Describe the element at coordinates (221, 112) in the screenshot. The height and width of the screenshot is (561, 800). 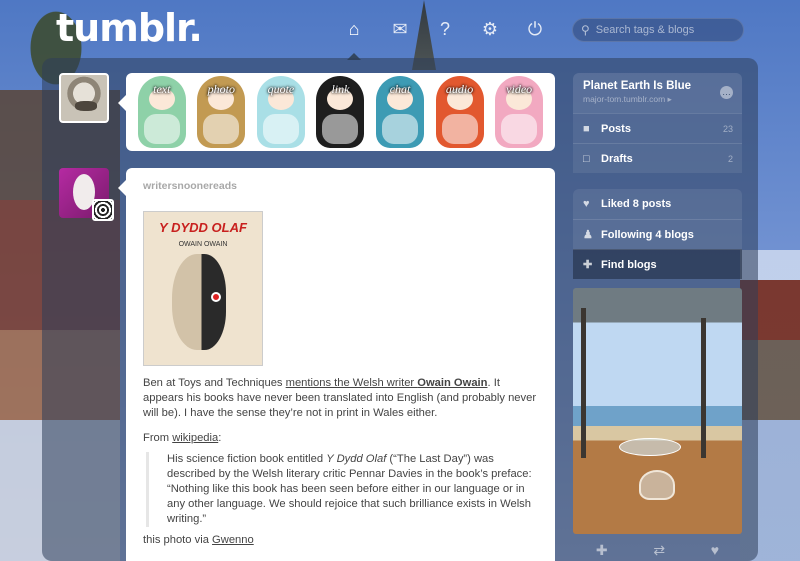
I see `new-photo-post-button: photo` at that location.